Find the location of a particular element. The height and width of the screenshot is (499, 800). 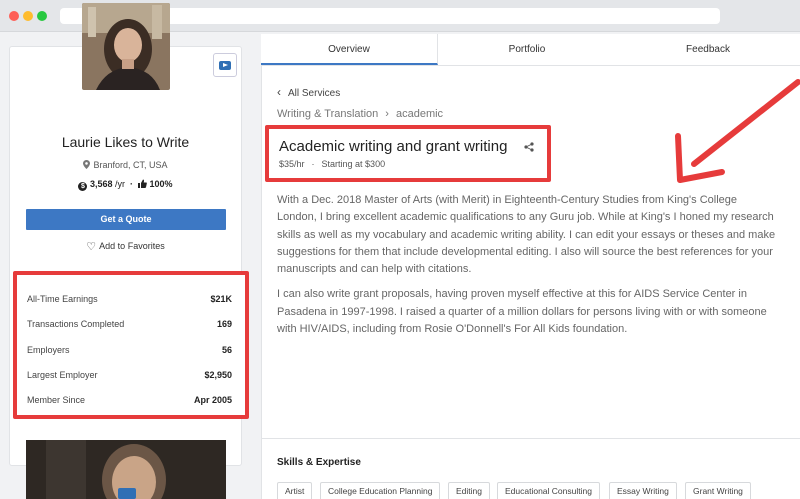

heart-icon: ♡ is located at coordinates (91, 247).